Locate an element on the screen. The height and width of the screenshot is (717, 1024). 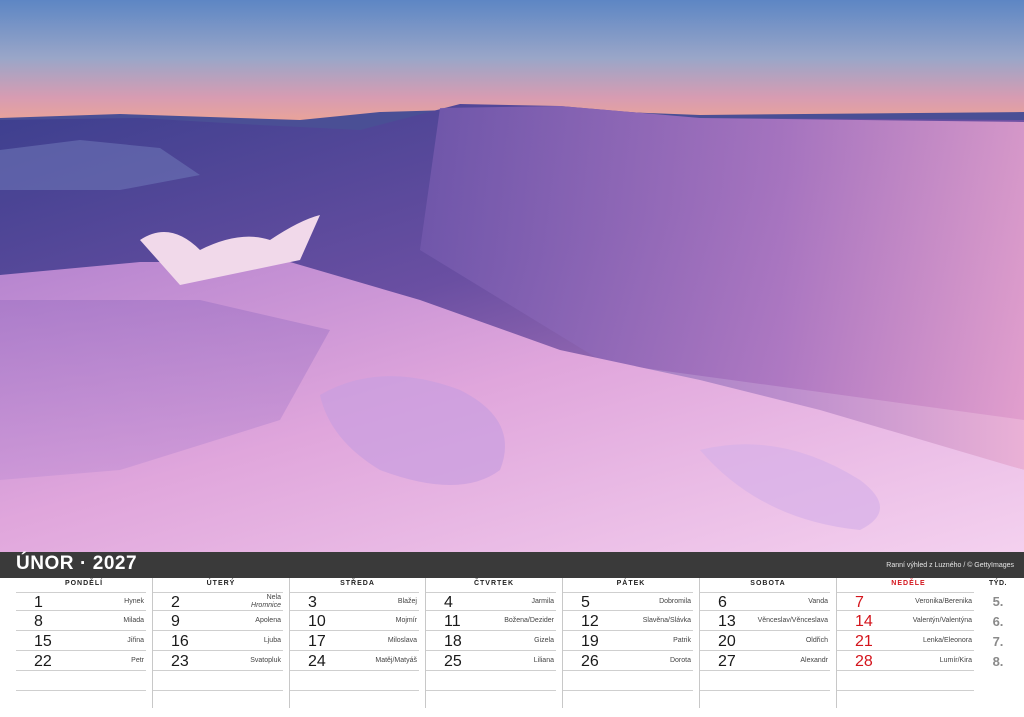
weekday-name: PONDĚLÍ is located at coordinates (84, 583).